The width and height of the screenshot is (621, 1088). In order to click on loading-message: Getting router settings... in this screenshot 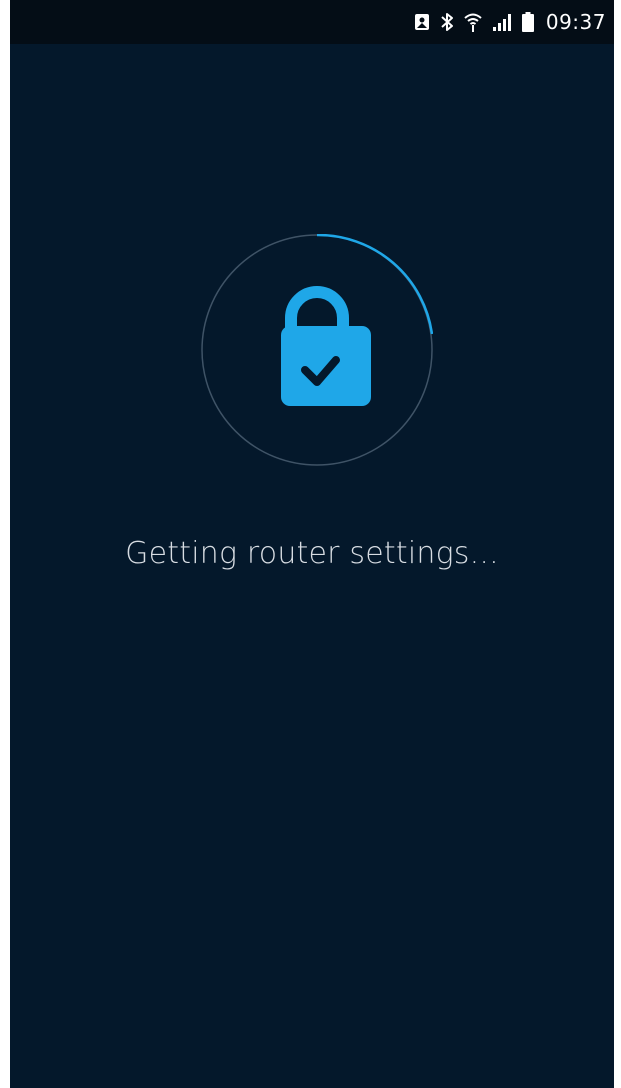, I will do `click(312, 553)`.